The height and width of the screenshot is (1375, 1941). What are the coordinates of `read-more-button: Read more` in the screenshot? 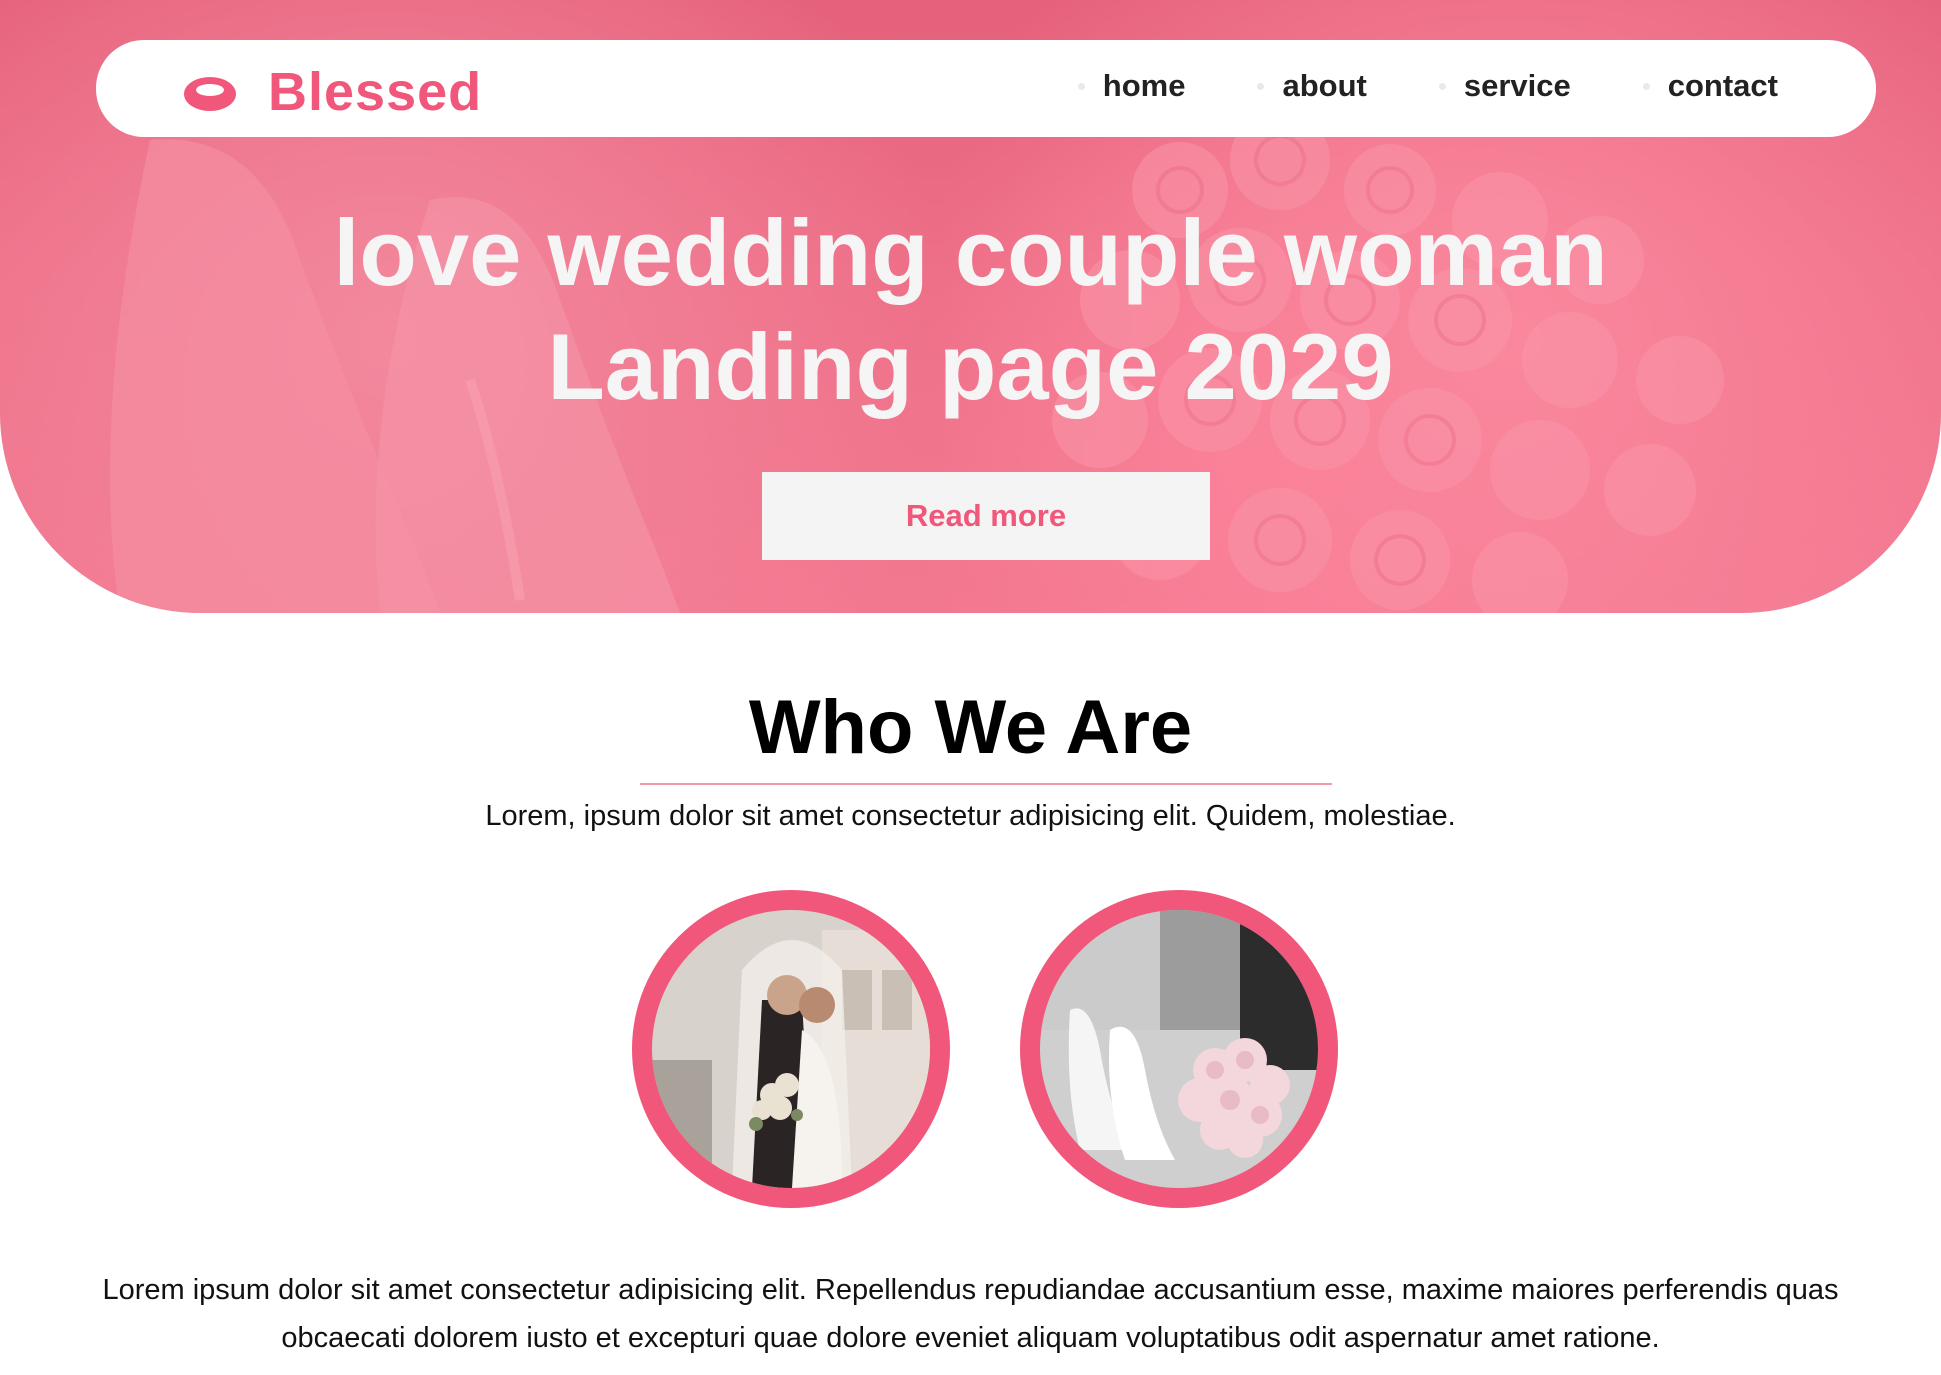 It's located at (986, 516).